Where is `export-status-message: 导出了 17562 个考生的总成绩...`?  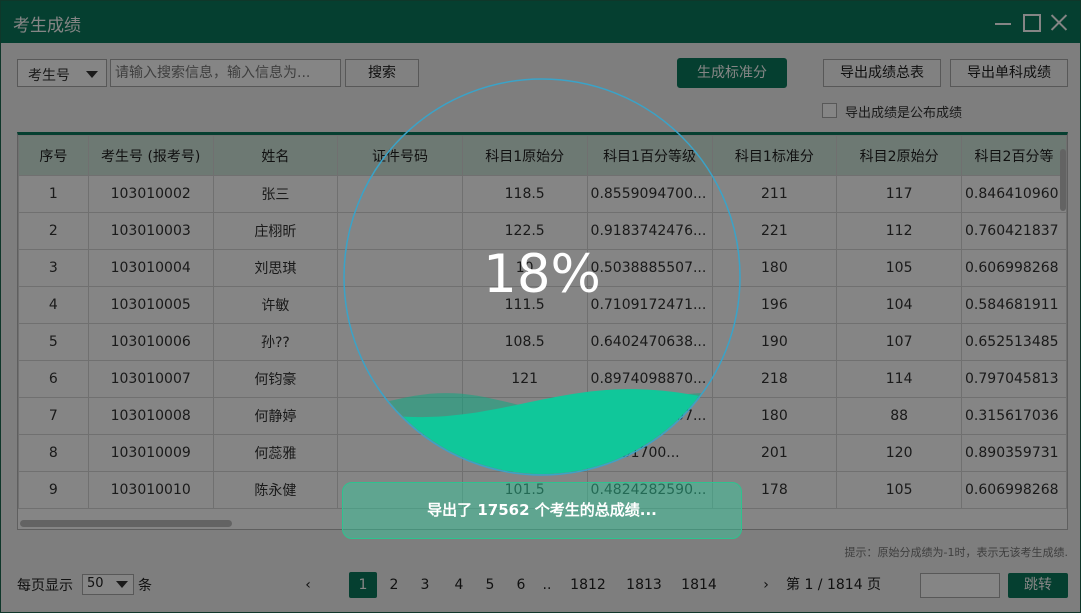 export-status-message: 导出了 17562 个考生的总成绩... is located at coordinates (542, 510).